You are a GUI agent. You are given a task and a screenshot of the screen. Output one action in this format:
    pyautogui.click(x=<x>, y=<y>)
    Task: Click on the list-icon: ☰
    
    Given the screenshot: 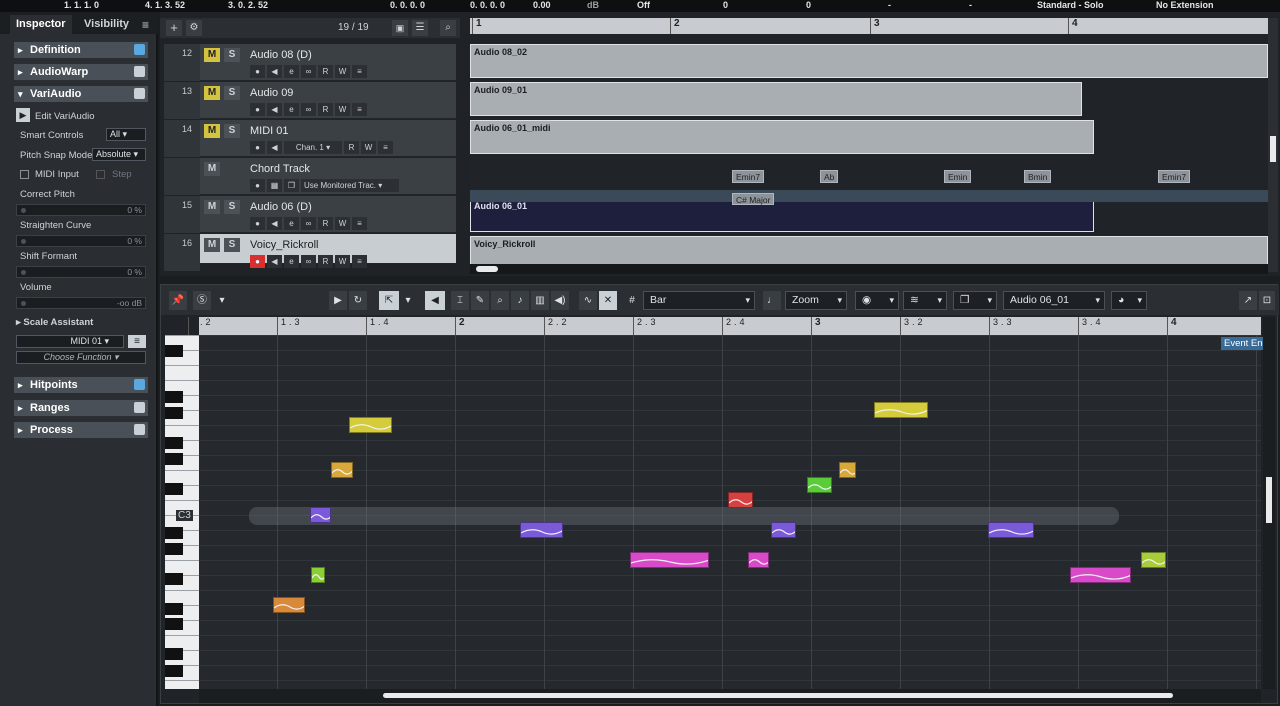 What is the action you would take?
    pyautogui.click(x=420, y=28)
    